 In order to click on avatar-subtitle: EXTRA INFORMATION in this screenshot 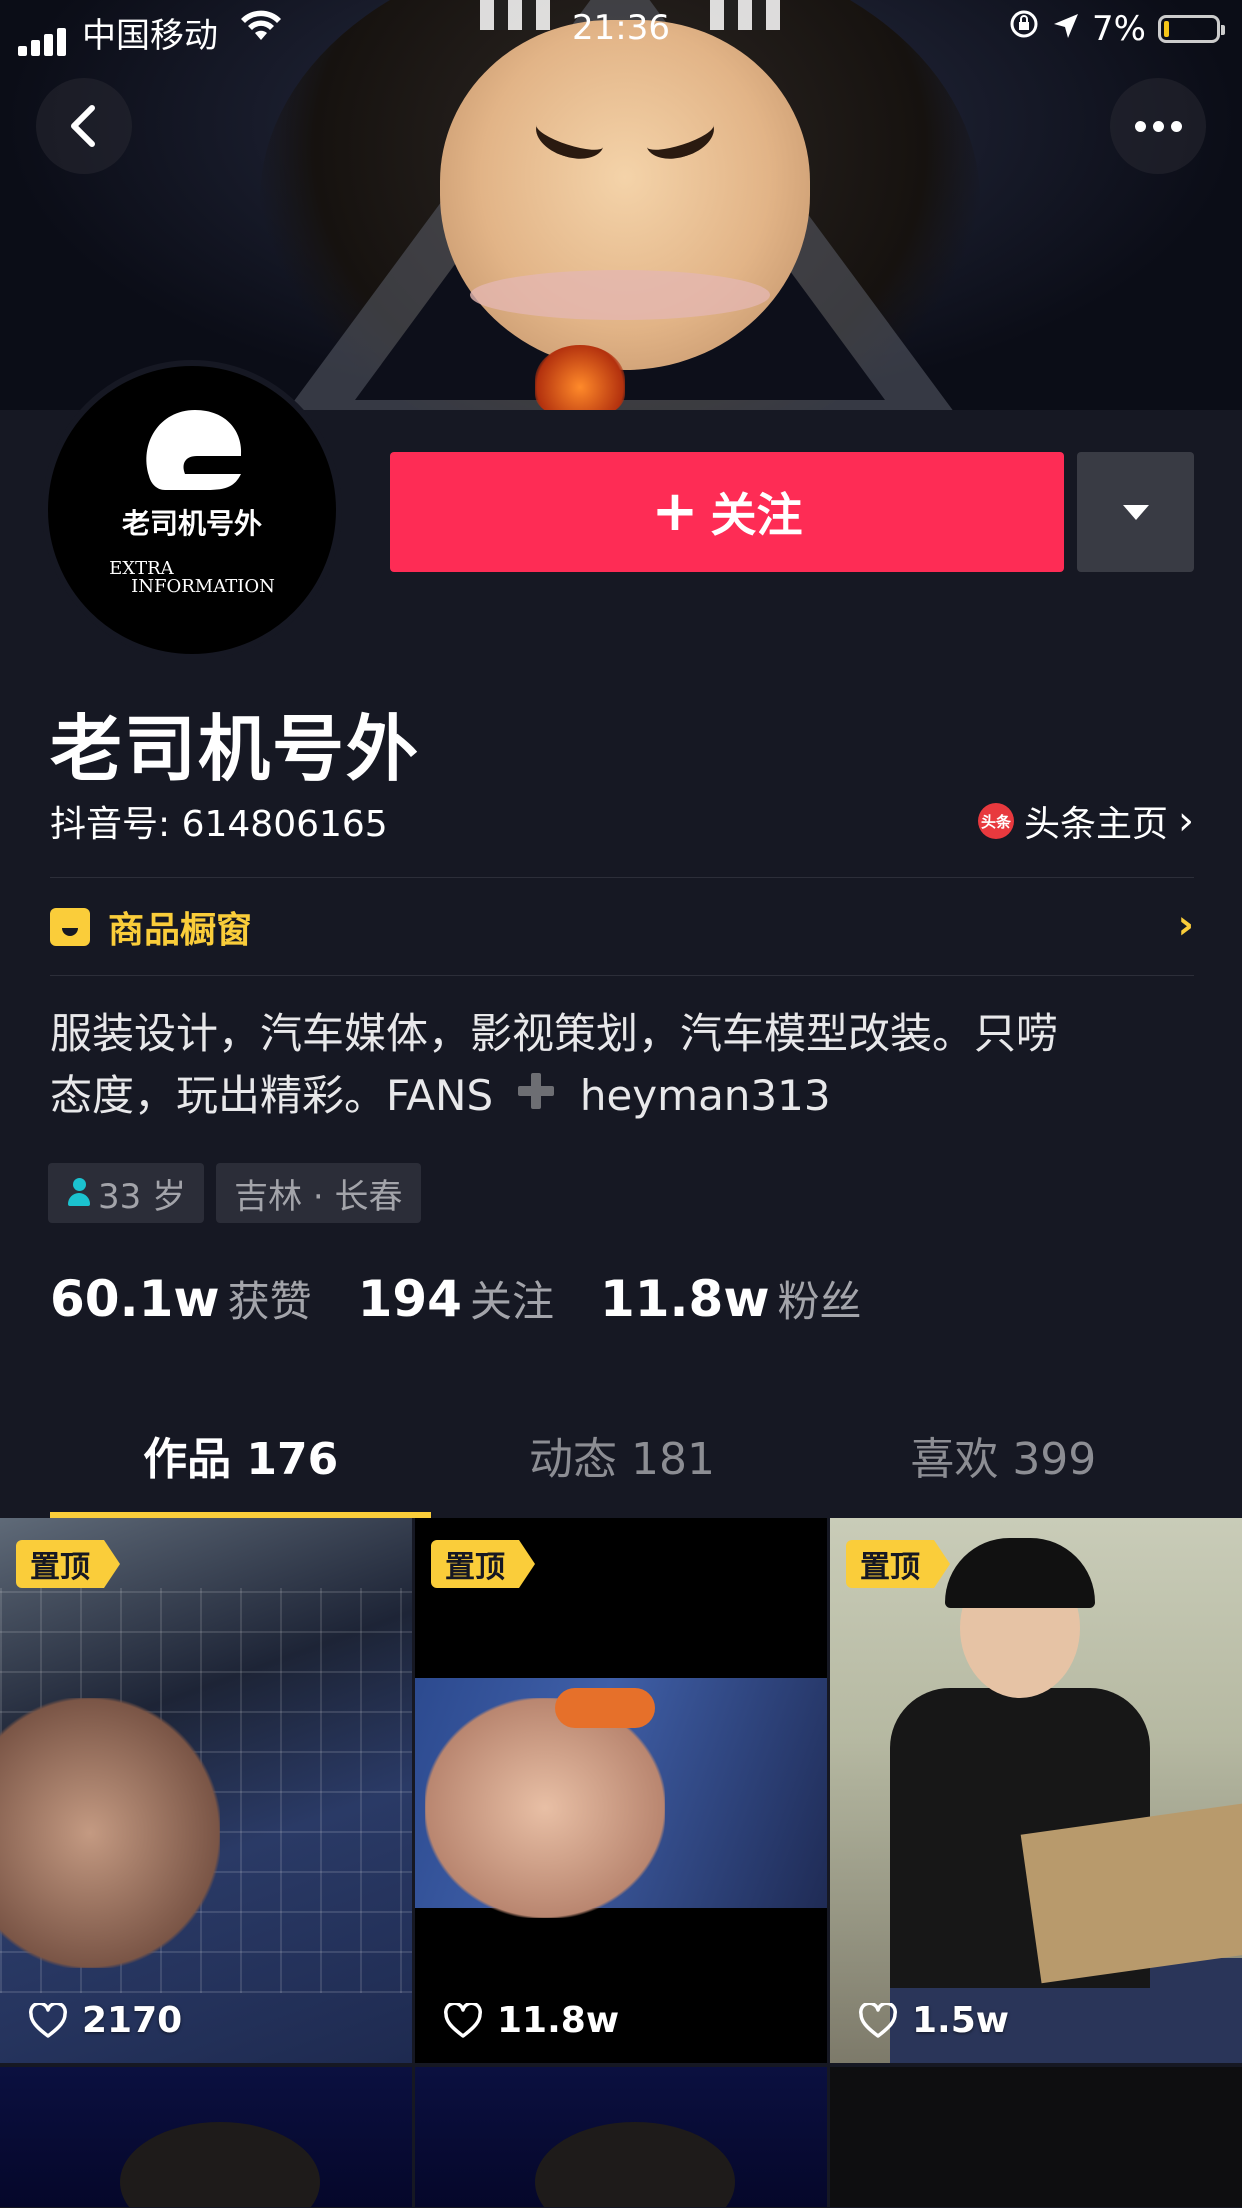, I will do `click(192, 577)`.